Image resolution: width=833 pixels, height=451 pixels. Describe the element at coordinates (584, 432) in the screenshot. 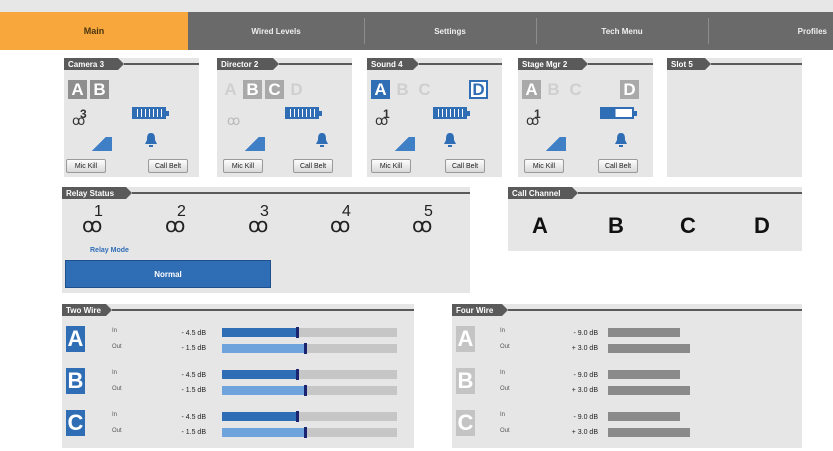

I see `four-wire-out-level: + 3.0 dB` at that location.